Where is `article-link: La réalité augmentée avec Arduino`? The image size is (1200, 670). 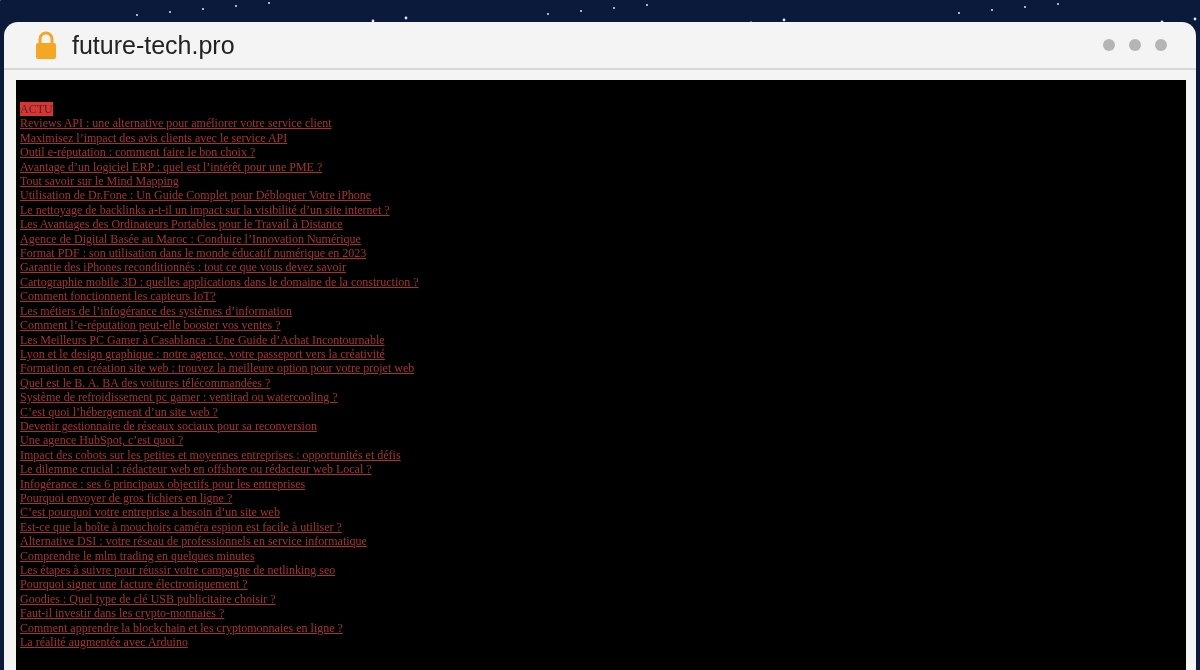
article-link: La réalité augmentée avec Arduino is located at coordinates (104, 642).